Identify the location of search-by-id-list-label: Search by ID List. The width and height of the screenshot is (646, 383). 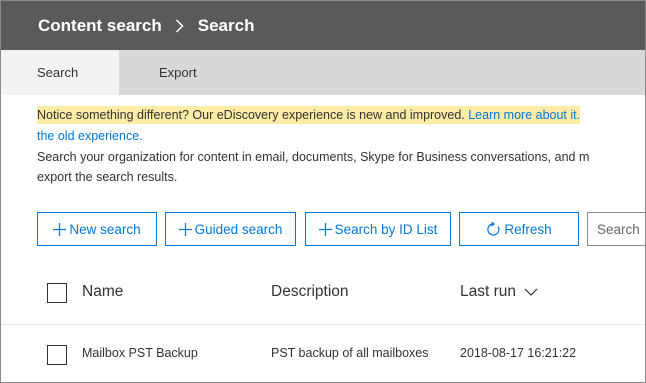
(386, 229).